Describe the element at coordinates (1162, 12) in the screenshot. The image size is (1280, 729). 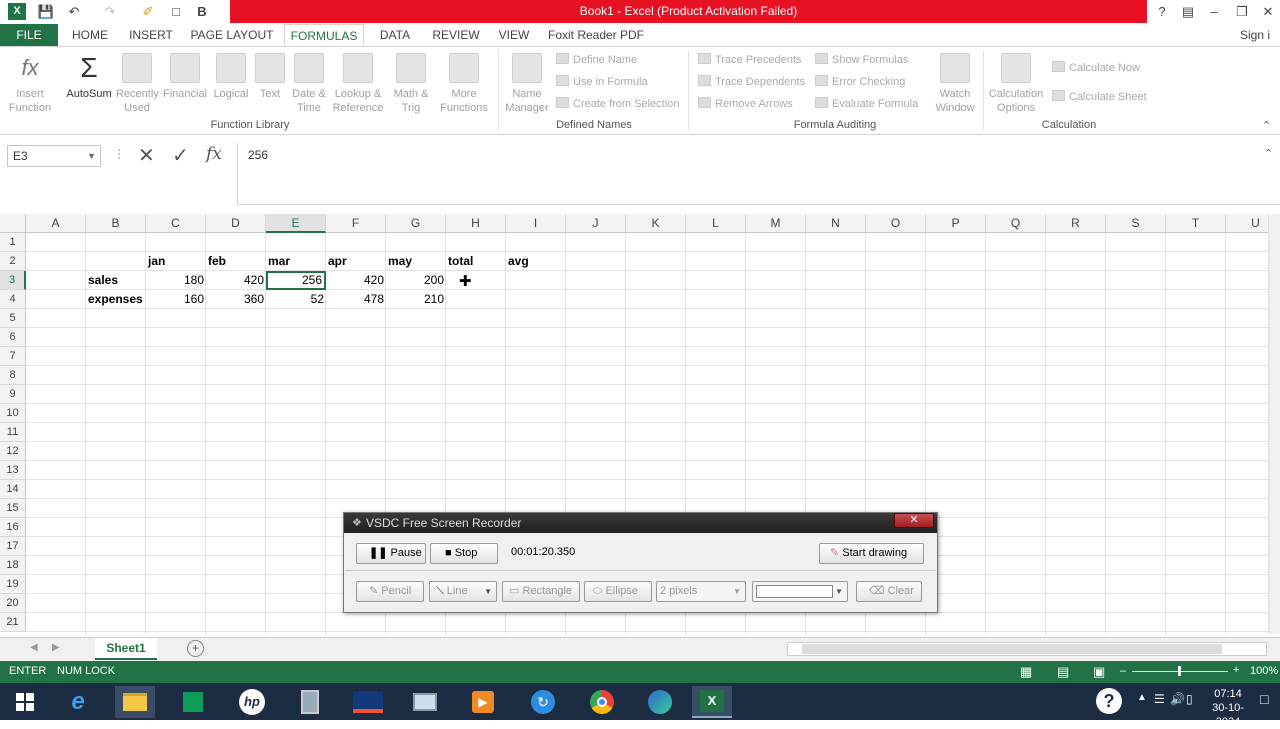
I see `help-button: ?` at that location.